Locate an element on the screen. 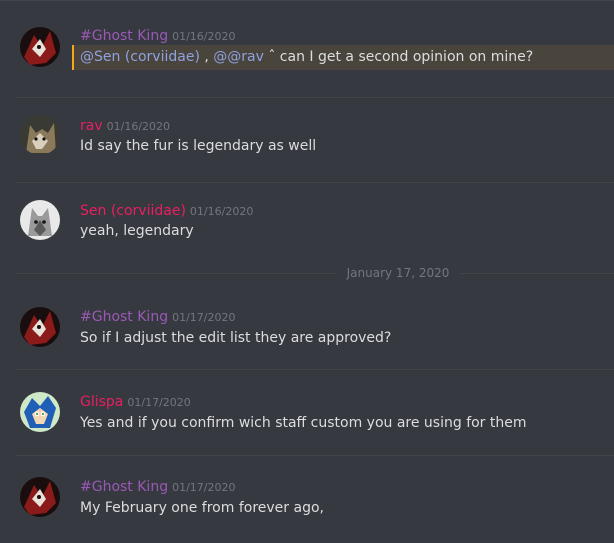  message-header: Glispa 01/17/2020 is located at coordinates (135, 402).